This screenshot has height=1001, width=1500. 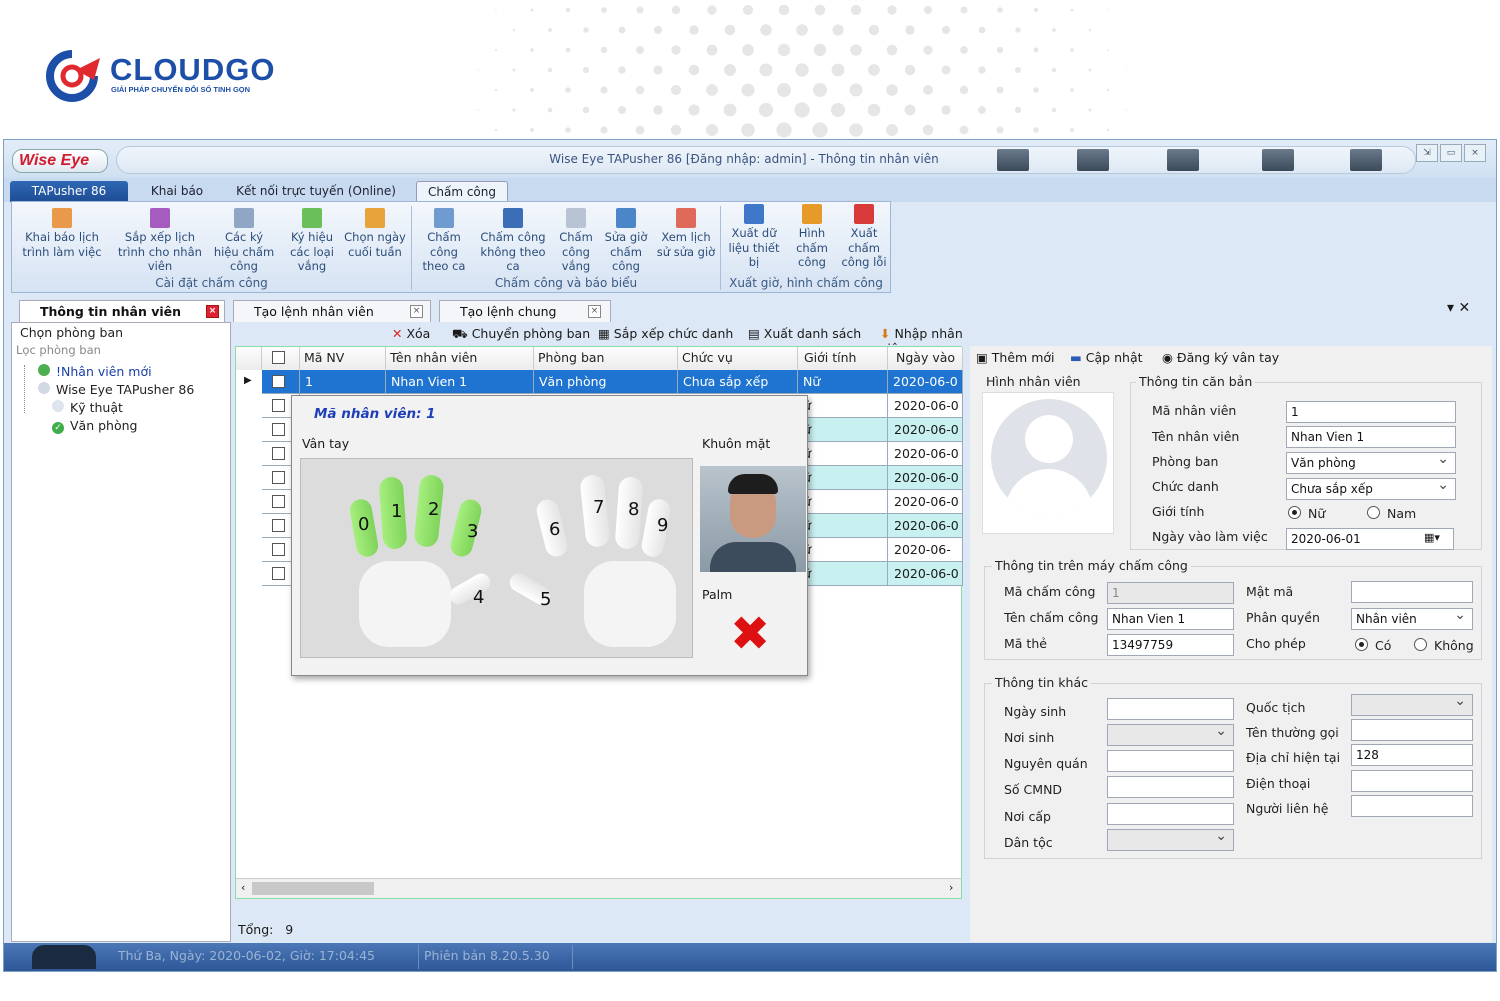 I want to click on phong-ban-select: Văn phòng, so click(x=1371, y=461).